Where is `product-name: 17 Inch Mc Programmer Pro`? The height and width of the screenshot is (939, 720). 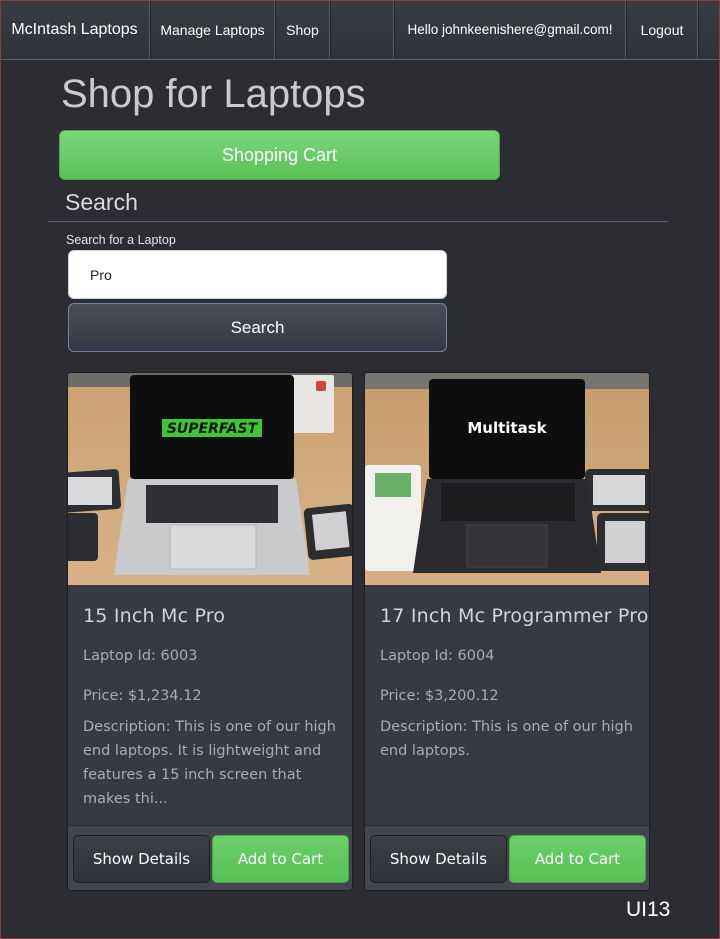 product-name: 17 Inch Mc Programmer Pro is located at coordinates (514, 616).